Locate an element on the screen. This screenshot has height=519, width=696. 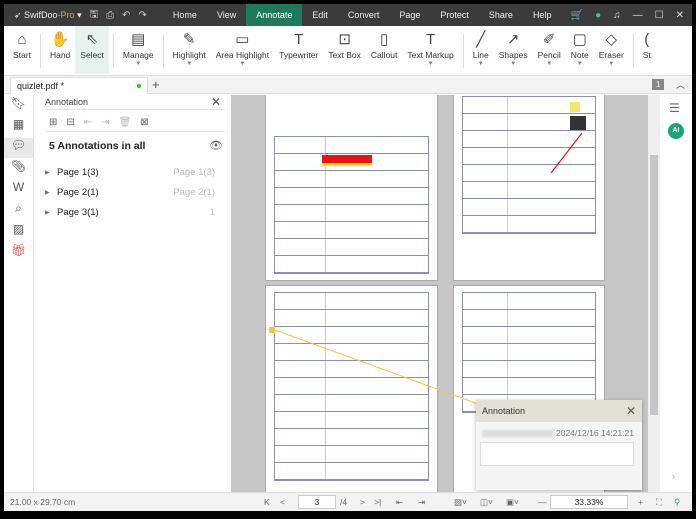
hand-button: ✋ Hand is located at coordinates (60, 50).